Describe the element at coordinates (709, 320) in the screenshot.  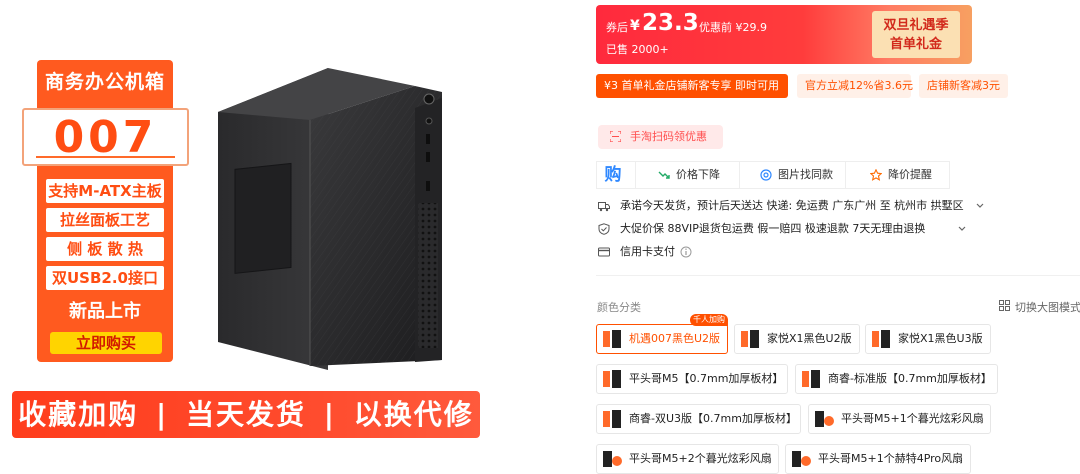
I see `variant-badge: 千人加购` at that location.